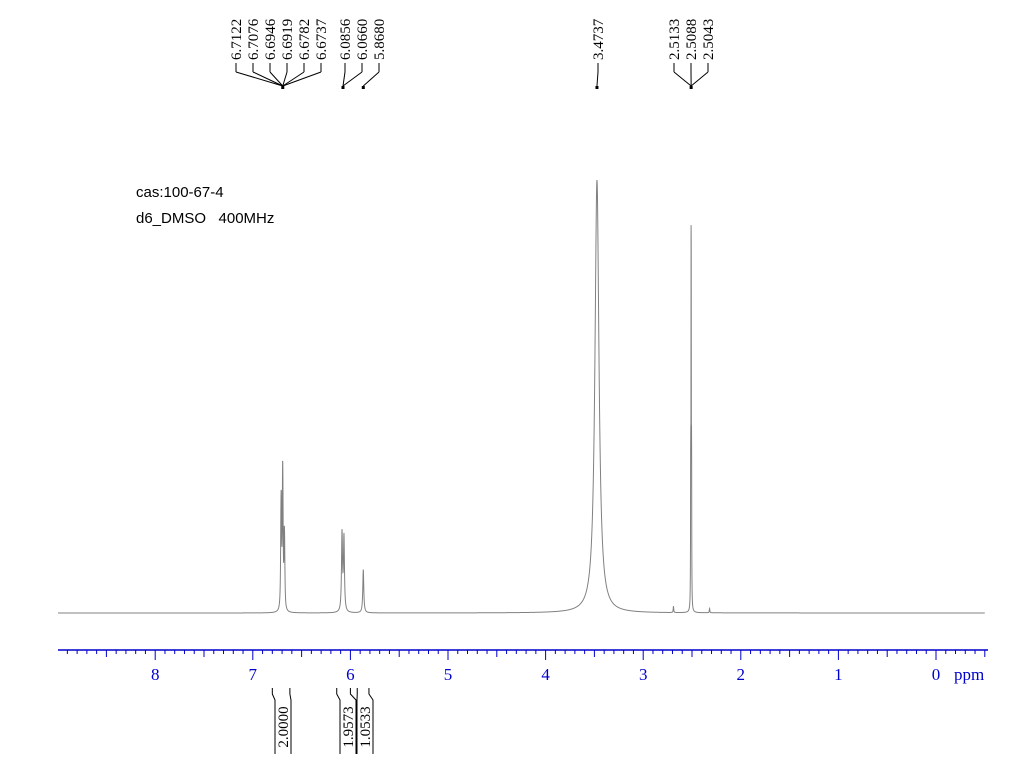 This screenshot has height=781, width=1026. Describe the element at coordinates (284, 726) in the screenshot. I see `integral-value-label: 2.0000` at that location.